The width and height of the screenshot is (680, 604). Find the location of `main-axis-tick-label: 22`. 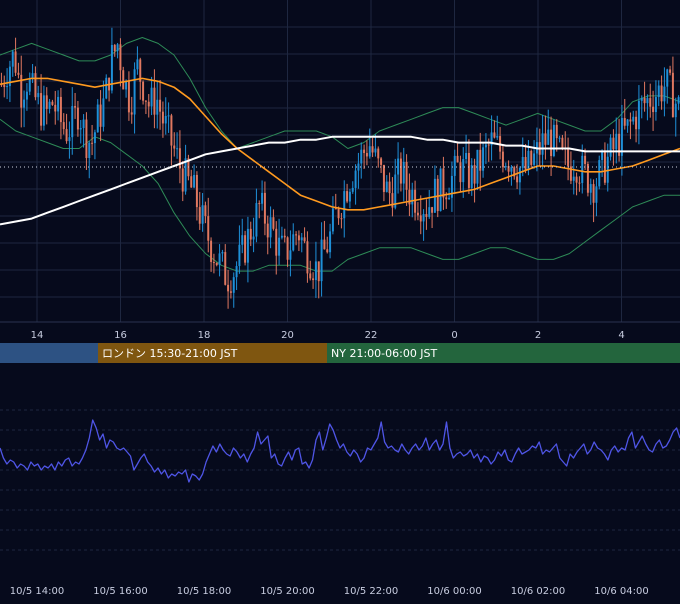

main-axis-tick-label: 22 is located at coordinates (371, 335).